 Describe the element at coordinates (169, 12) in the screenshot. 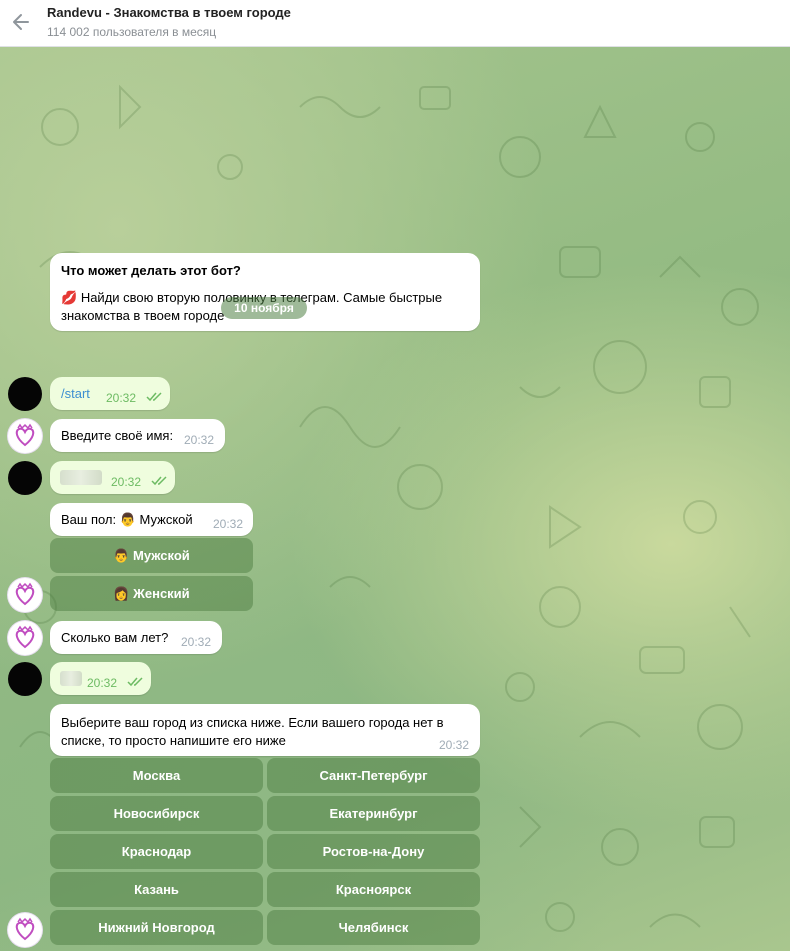

I see `chat-title: Randevu - Знакомства в твоем городе` at that location.